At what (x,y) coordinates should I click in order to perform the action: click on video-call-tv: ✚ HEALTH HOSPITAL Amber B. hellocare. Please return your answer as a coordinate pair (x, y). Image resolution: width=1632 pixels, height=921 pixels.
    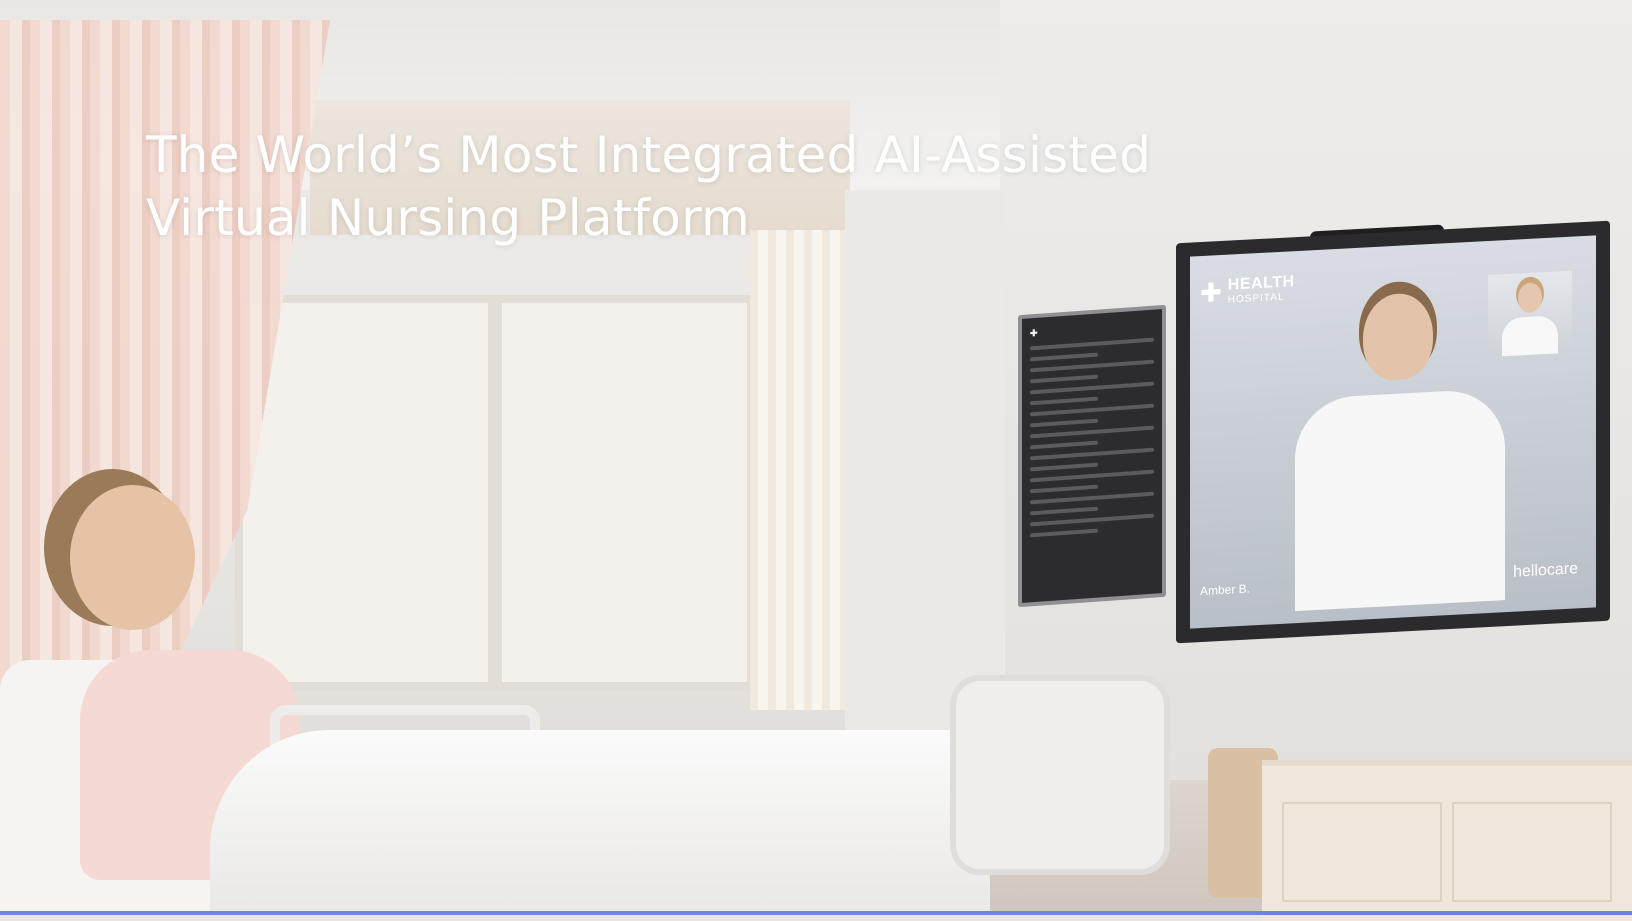
    Looking at the image, I should click on (1393, 432).